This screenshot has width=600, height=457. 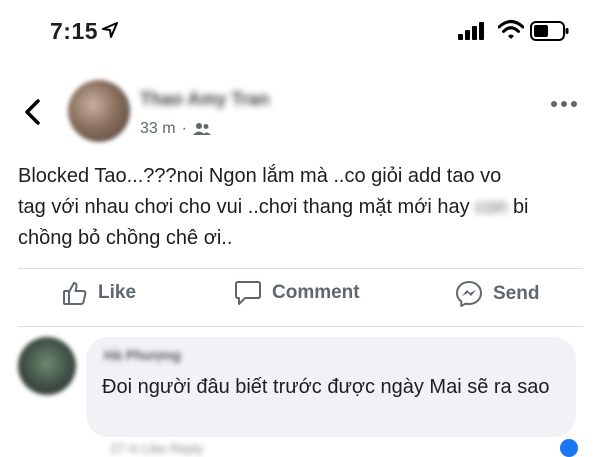 What do you see at coordinates (201, 129) in the screenshot?
I see `friends-icon` at bounding box center [201, 129].